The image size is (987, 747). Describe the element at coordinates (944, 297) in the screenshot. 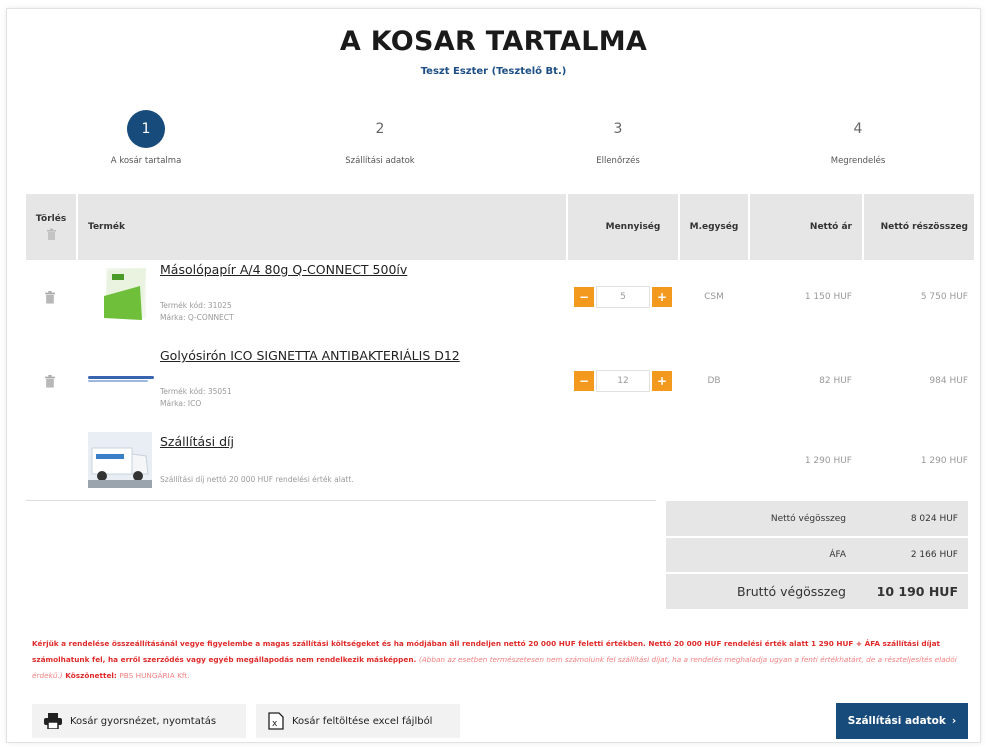

I see `subtotal-cell: 5 750 HUF` at that location.